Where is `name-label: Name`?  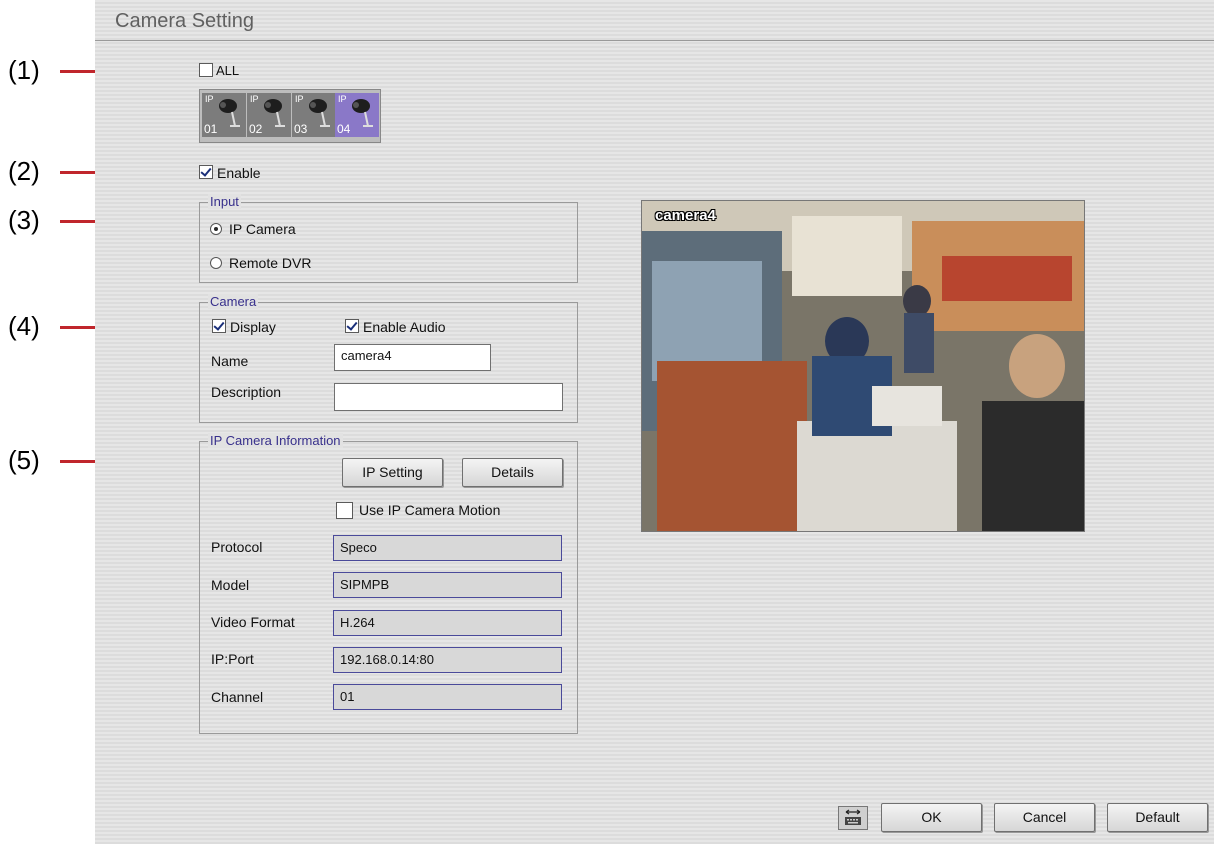 name-label: Name is located at coordinates (230, 361).